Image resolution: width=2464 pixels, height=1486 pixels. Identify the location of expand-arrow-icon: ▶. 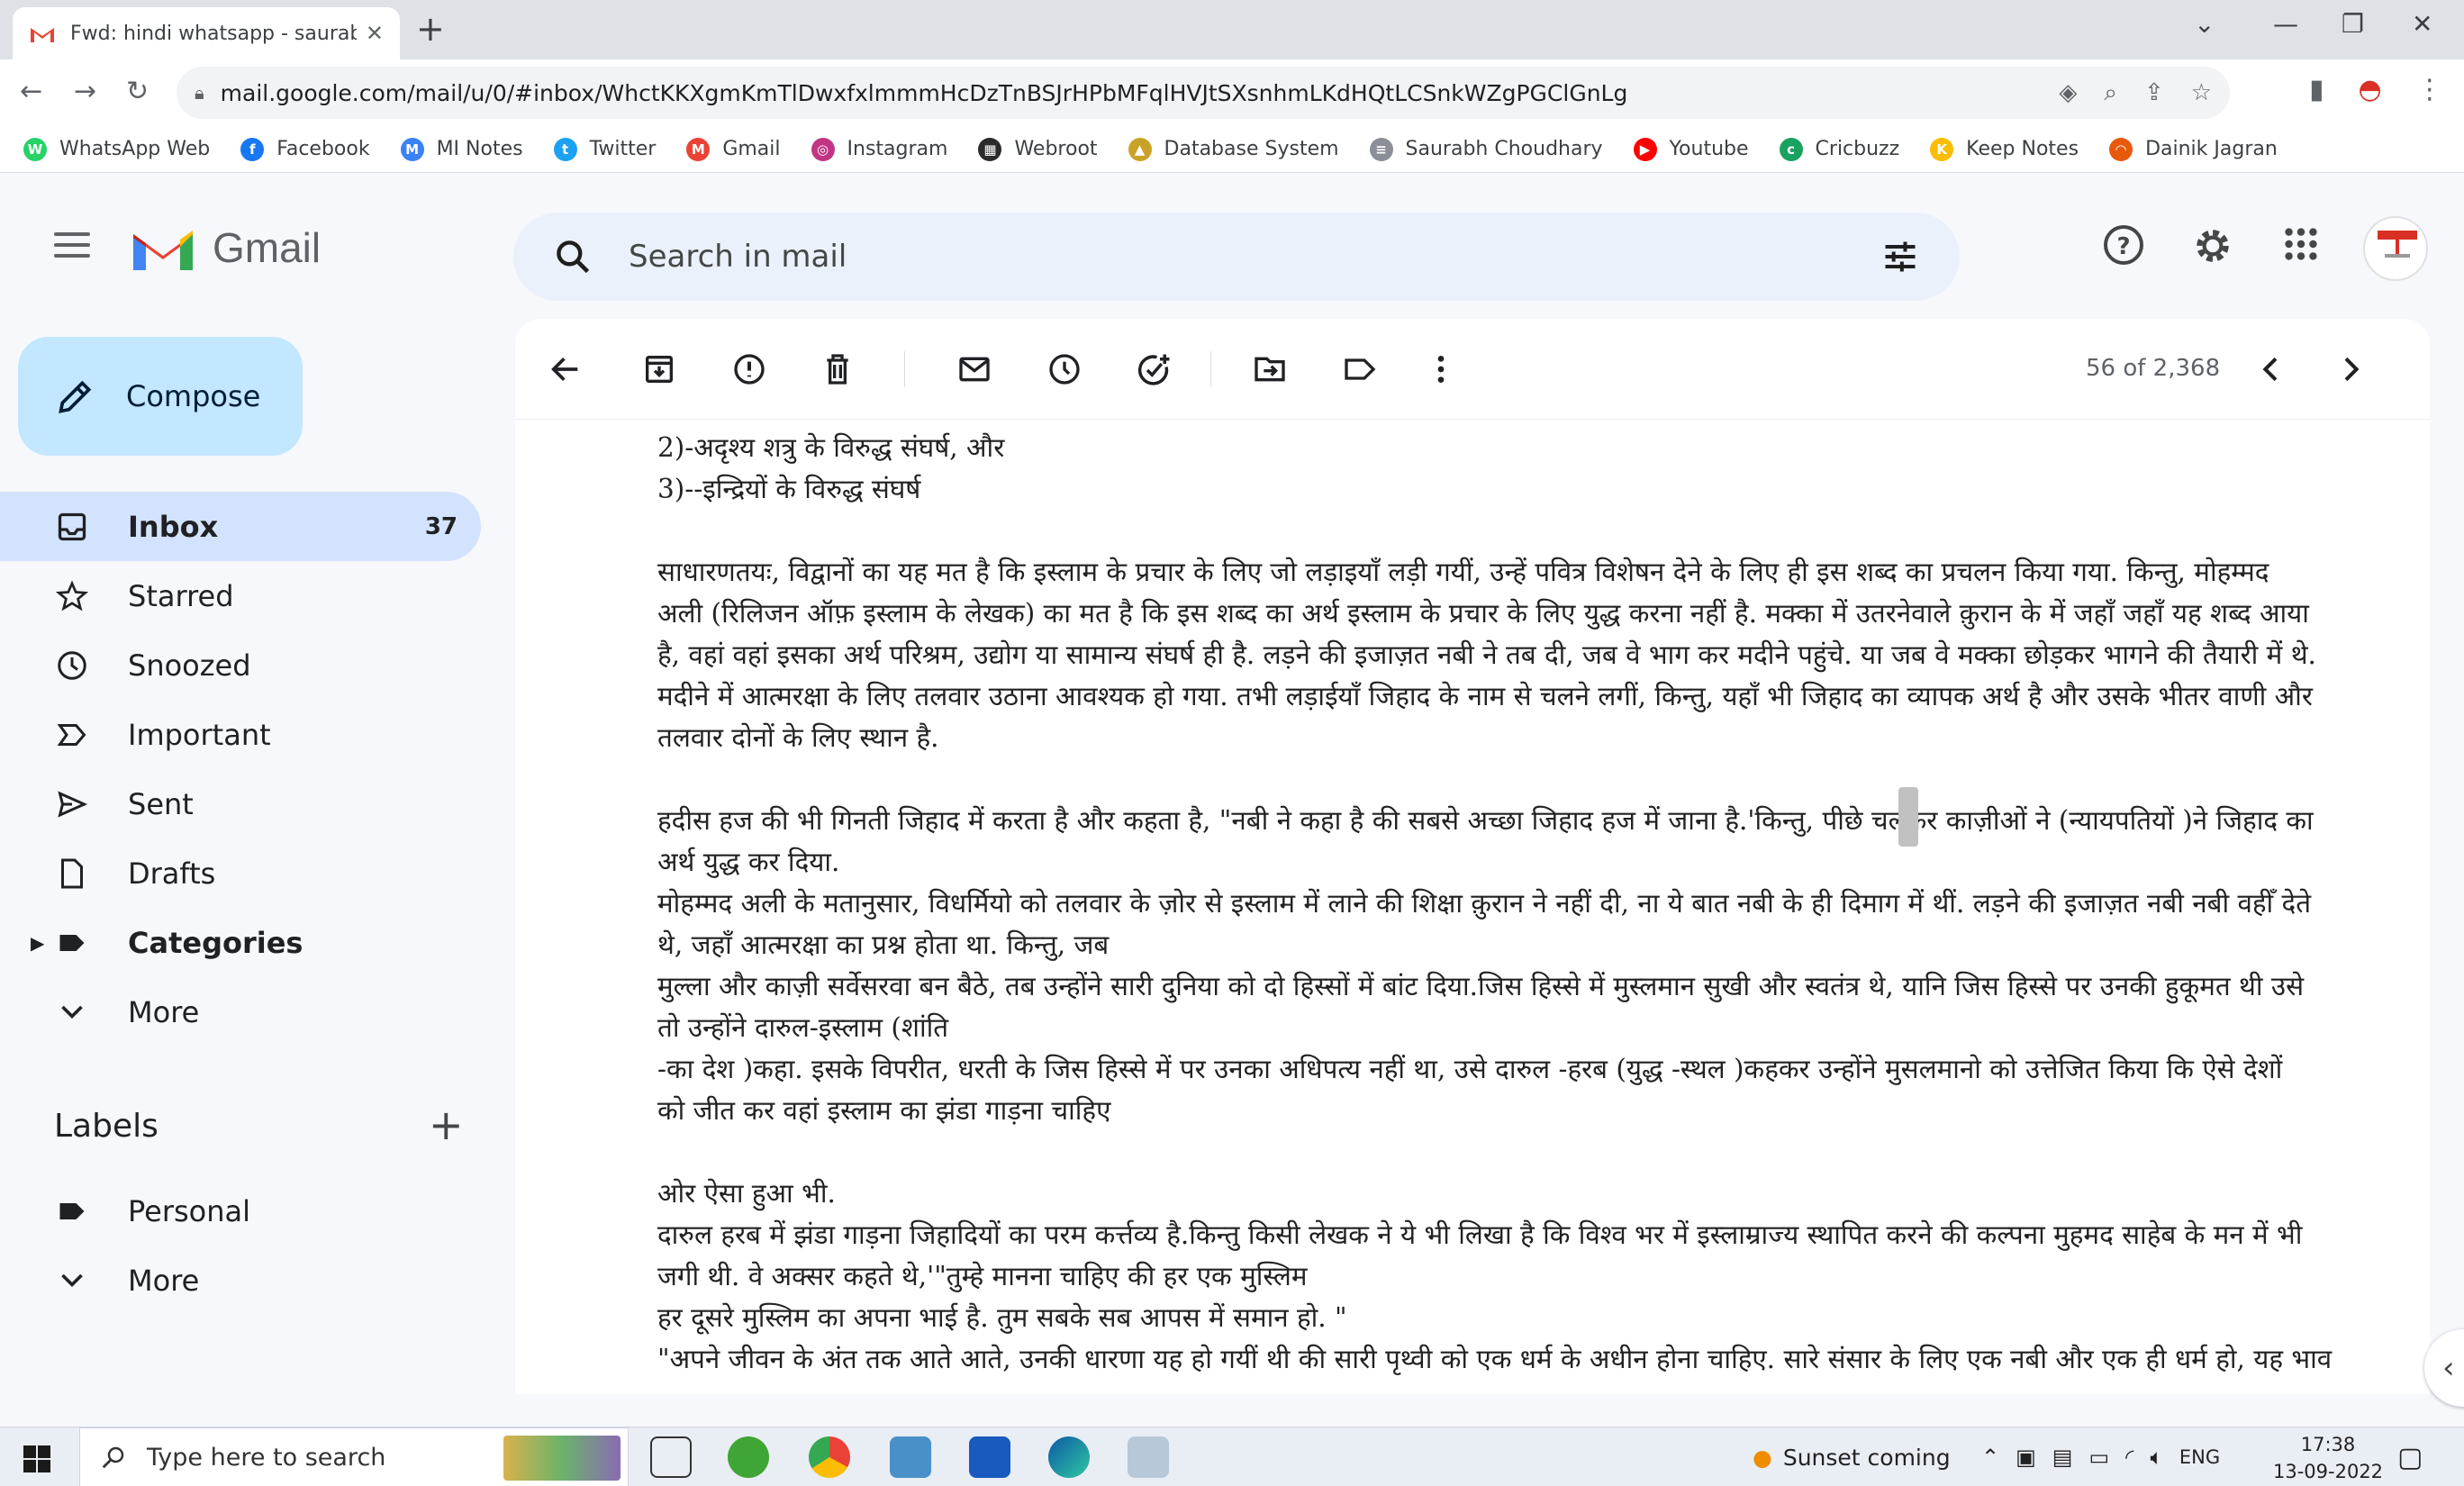
(38, 943).